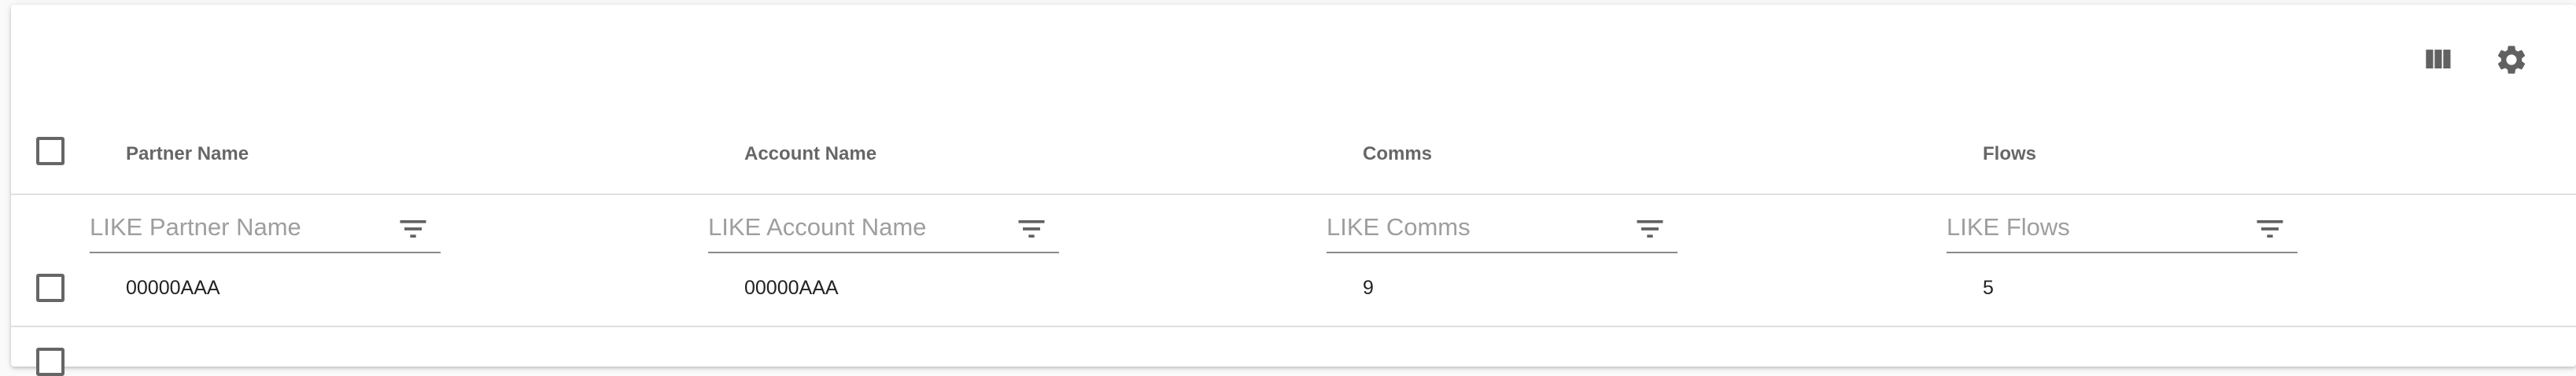 The image size is (2576, 376). What do you see at coordinates (1397, 154) in the screenshot?
I see `column-header-comms: Comms` at bounding box center [1397, 154].